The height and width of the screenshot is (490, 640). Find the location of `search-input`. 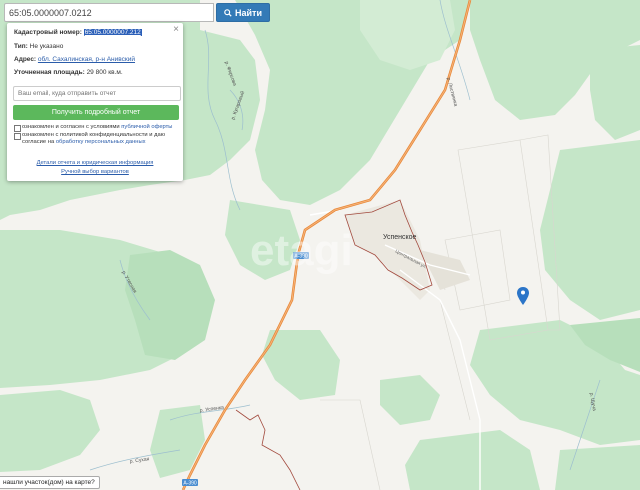

search-input is located at coordinates (109, 12).